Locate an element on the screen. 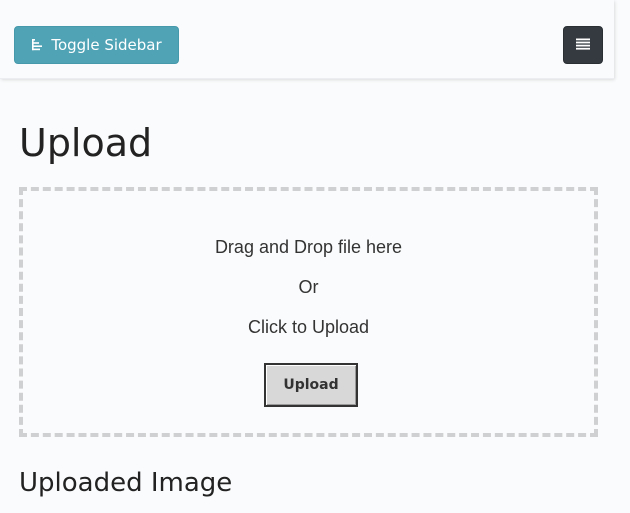  upload-button: Upload is located at coordinates (311, 385).